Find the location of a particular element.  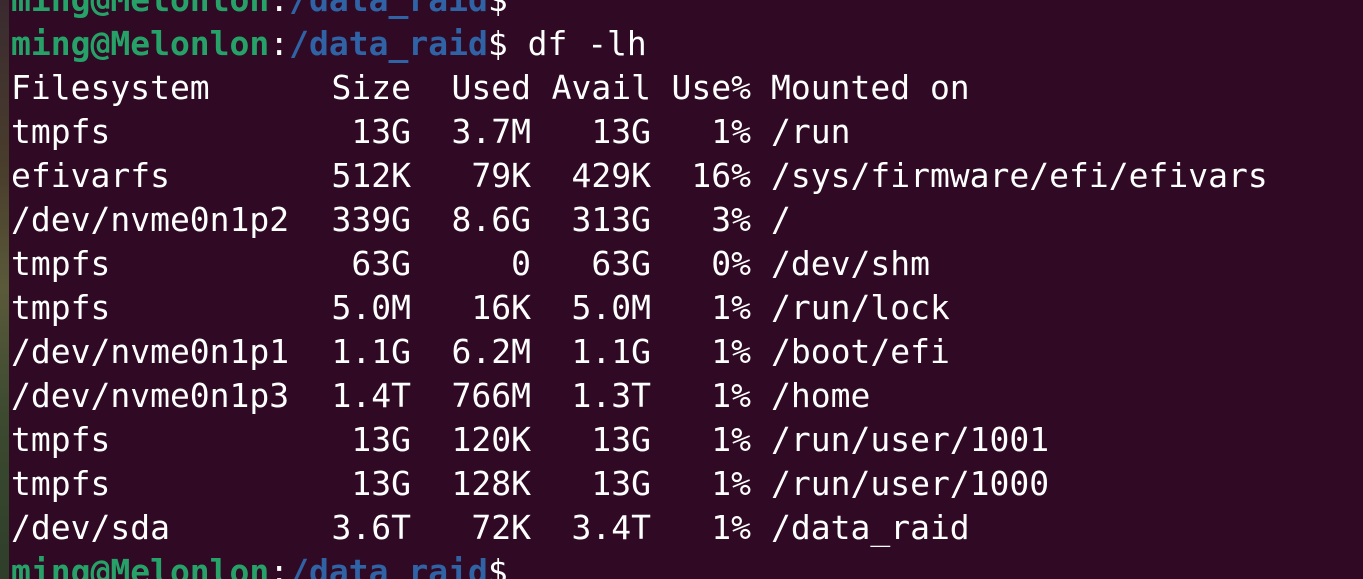

row-avail: 3.4T is located at coordinates (611, 527).